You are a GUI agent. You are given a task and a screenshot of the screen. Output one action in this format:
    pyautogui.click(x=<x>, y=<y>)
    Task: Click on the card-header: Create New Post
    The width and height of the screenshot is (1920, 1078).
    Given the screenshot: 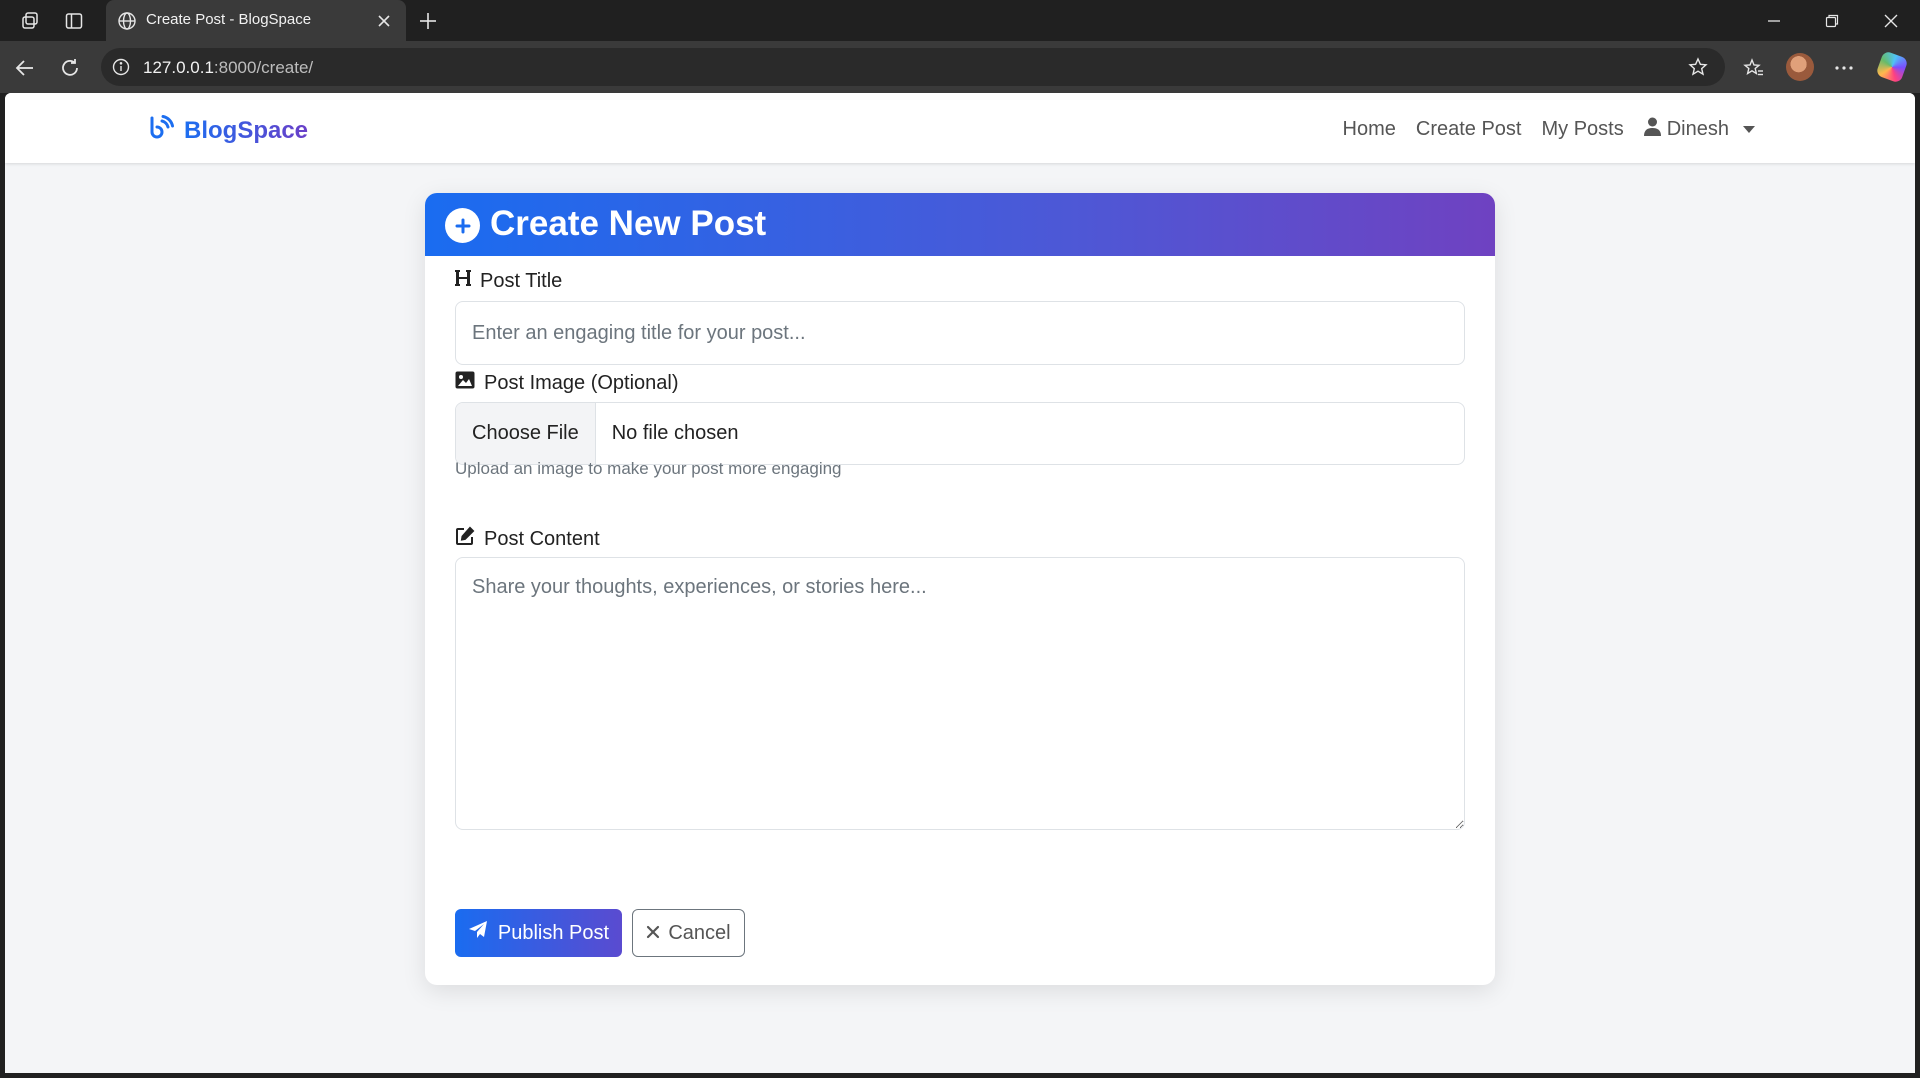 What is the action you would take?
    pyautogui.click(x=960, y=224)
    